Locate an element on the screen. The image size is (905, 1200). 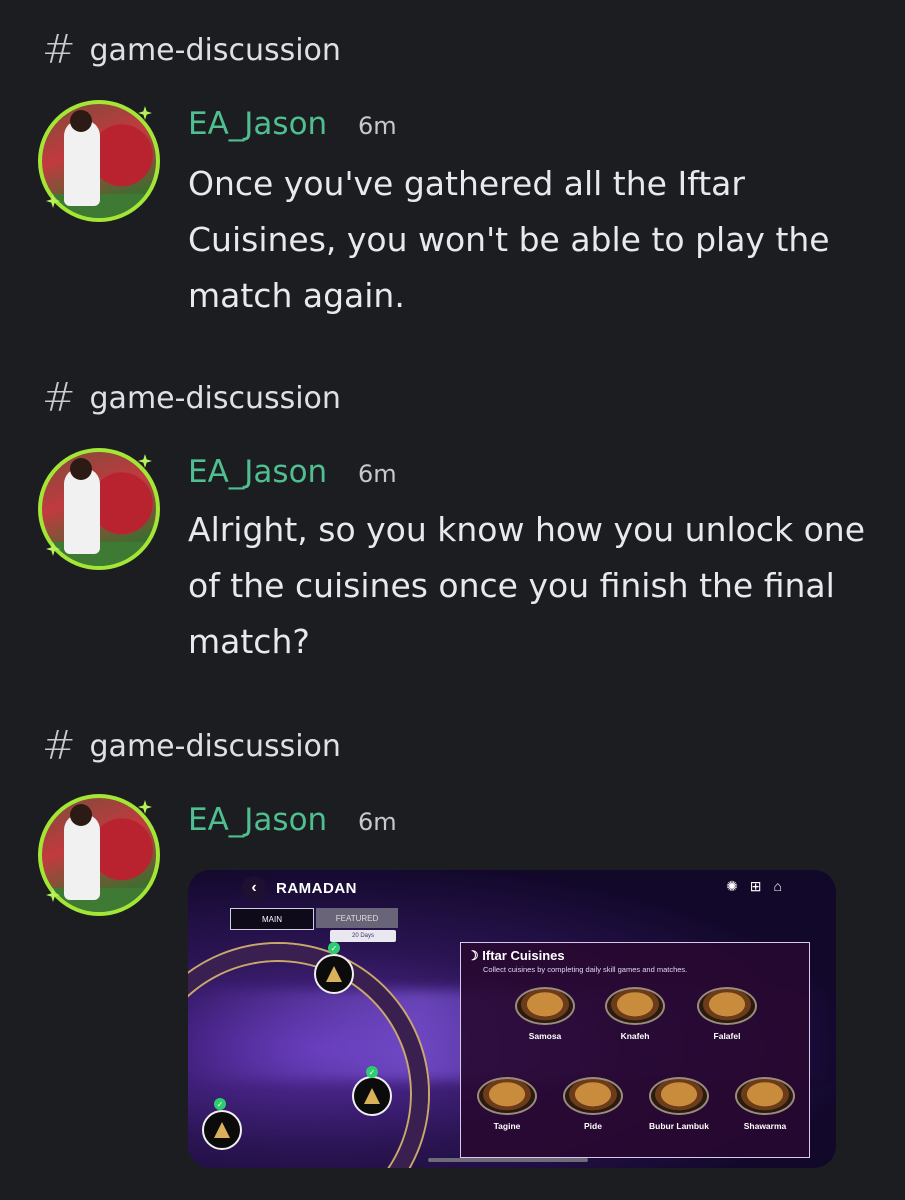
cuisine-label: Falafel is located at coordinates (727, 1036).